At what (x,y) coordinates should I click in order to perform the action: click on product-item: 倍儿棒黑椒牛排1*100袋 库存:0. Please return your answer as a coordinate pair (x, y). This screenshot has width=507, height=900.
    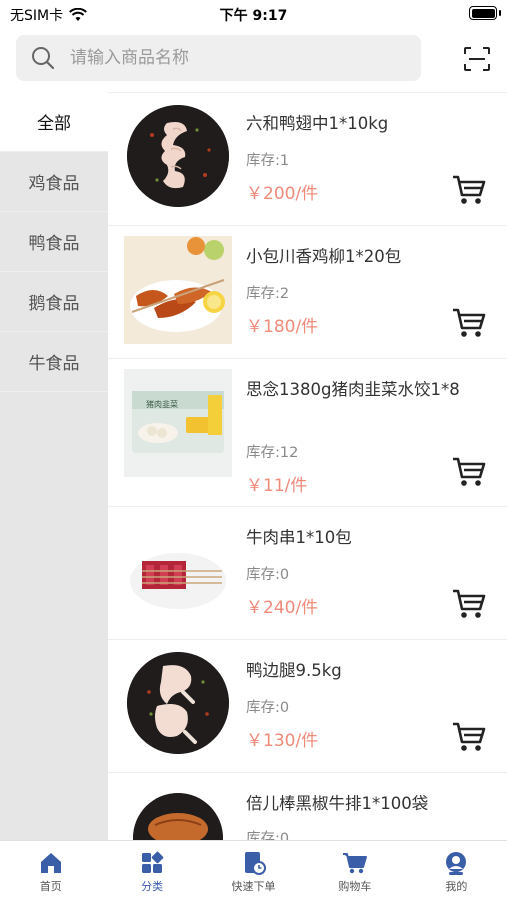
    Looking at the image, I should click on (307, 806).